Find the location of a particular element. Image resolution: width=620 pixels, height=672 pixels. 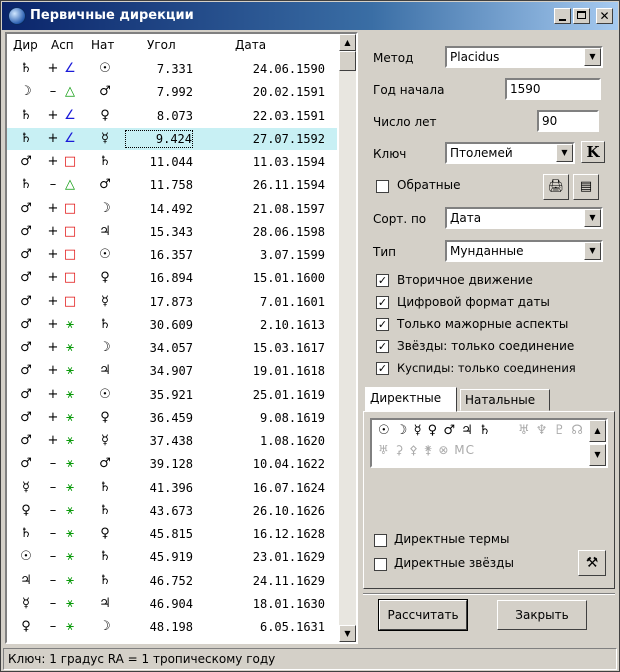

table-row: ♂ + □ ☽ 14.492 21.08.1597 is located at coordinates (172, 209).